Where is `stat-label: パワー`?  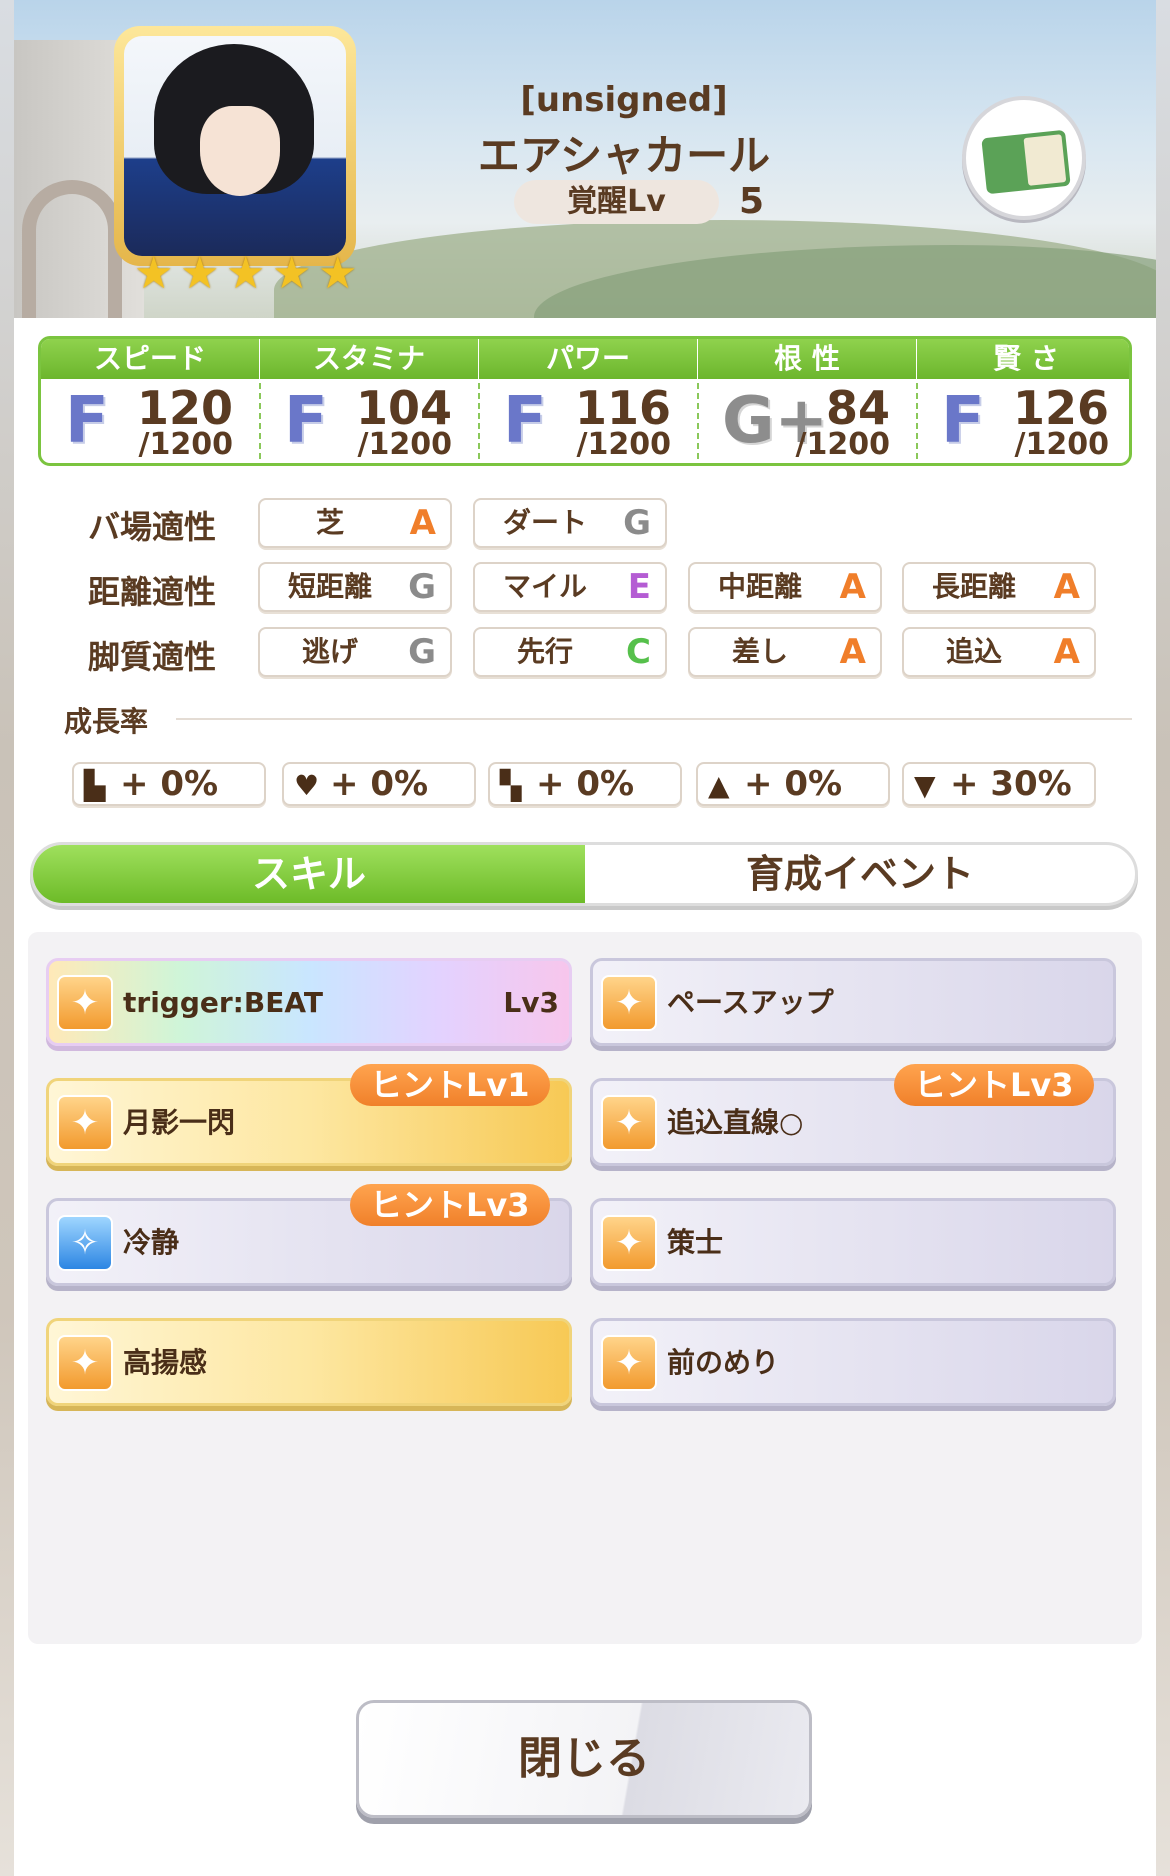 stat-label: パワー is located at coordinates (588, 359).